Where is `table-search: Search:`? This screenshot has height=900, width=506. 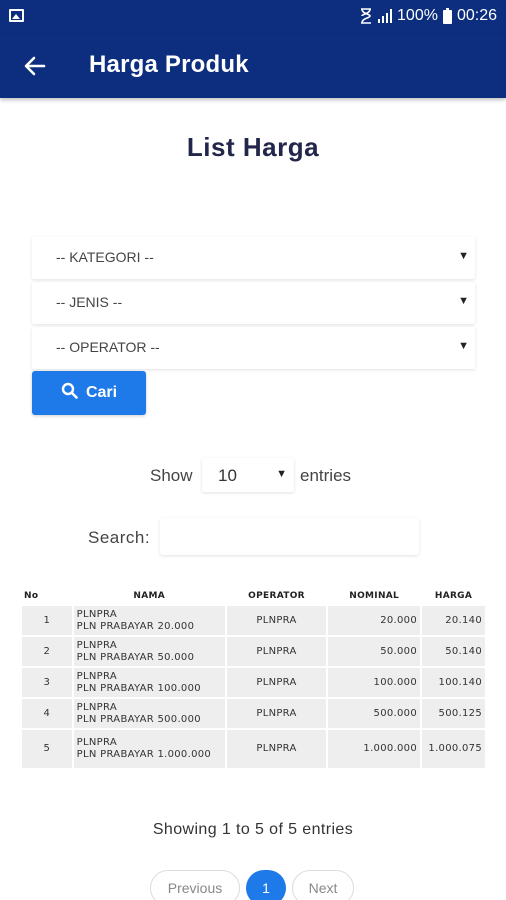
table-search: Search: is located at coordinates (253, 537).